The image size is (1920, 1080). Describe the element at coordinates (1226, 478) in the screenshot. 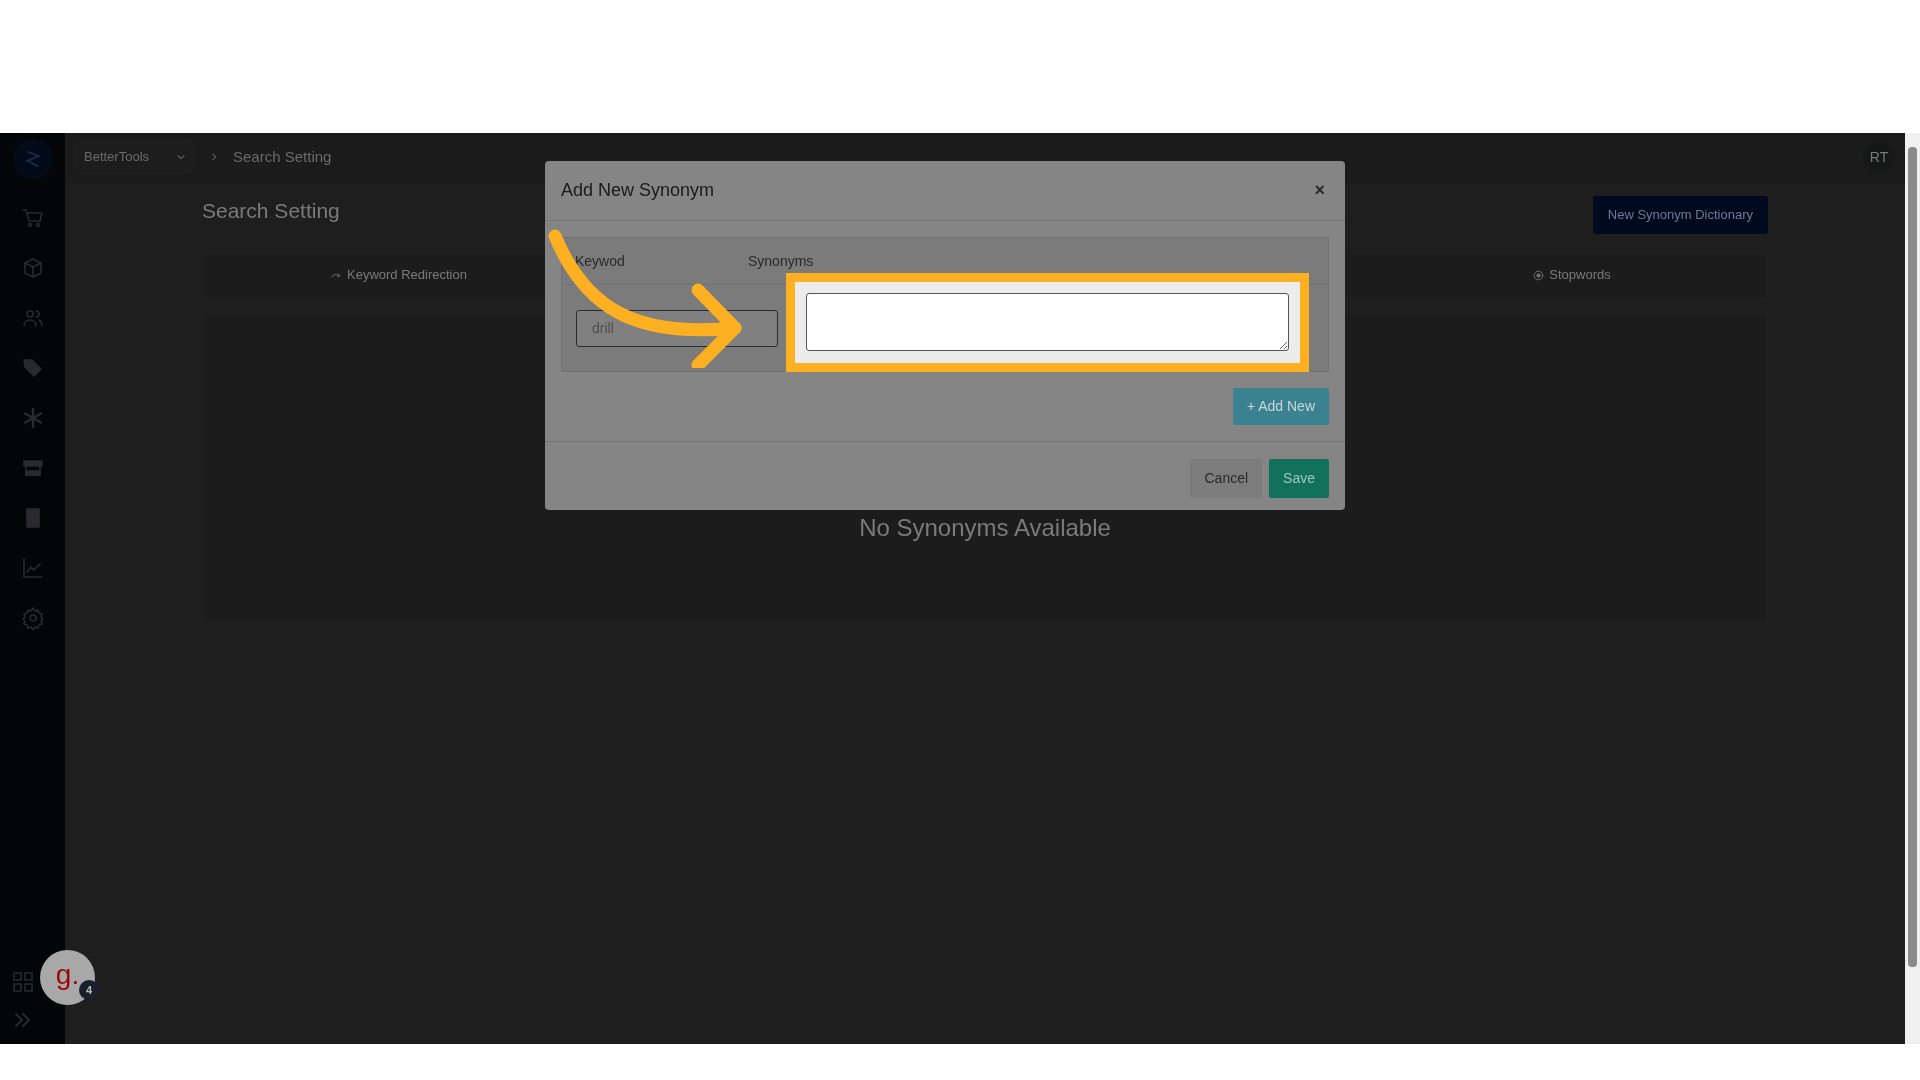

I see `cancel-button: Cancel` at that location.